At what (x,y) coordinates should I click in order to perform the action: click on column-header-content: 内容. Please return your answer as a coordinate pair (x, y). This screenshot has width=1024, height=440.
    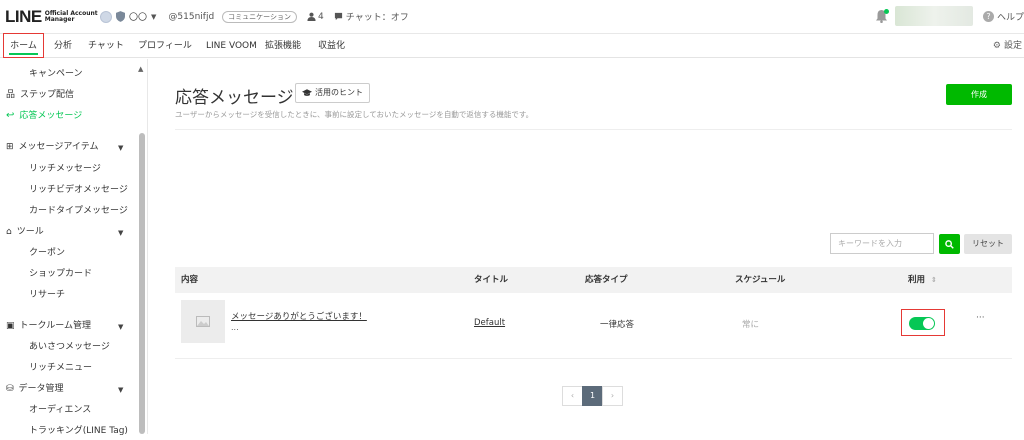
    Looking at the image, I should click on (190, 280).